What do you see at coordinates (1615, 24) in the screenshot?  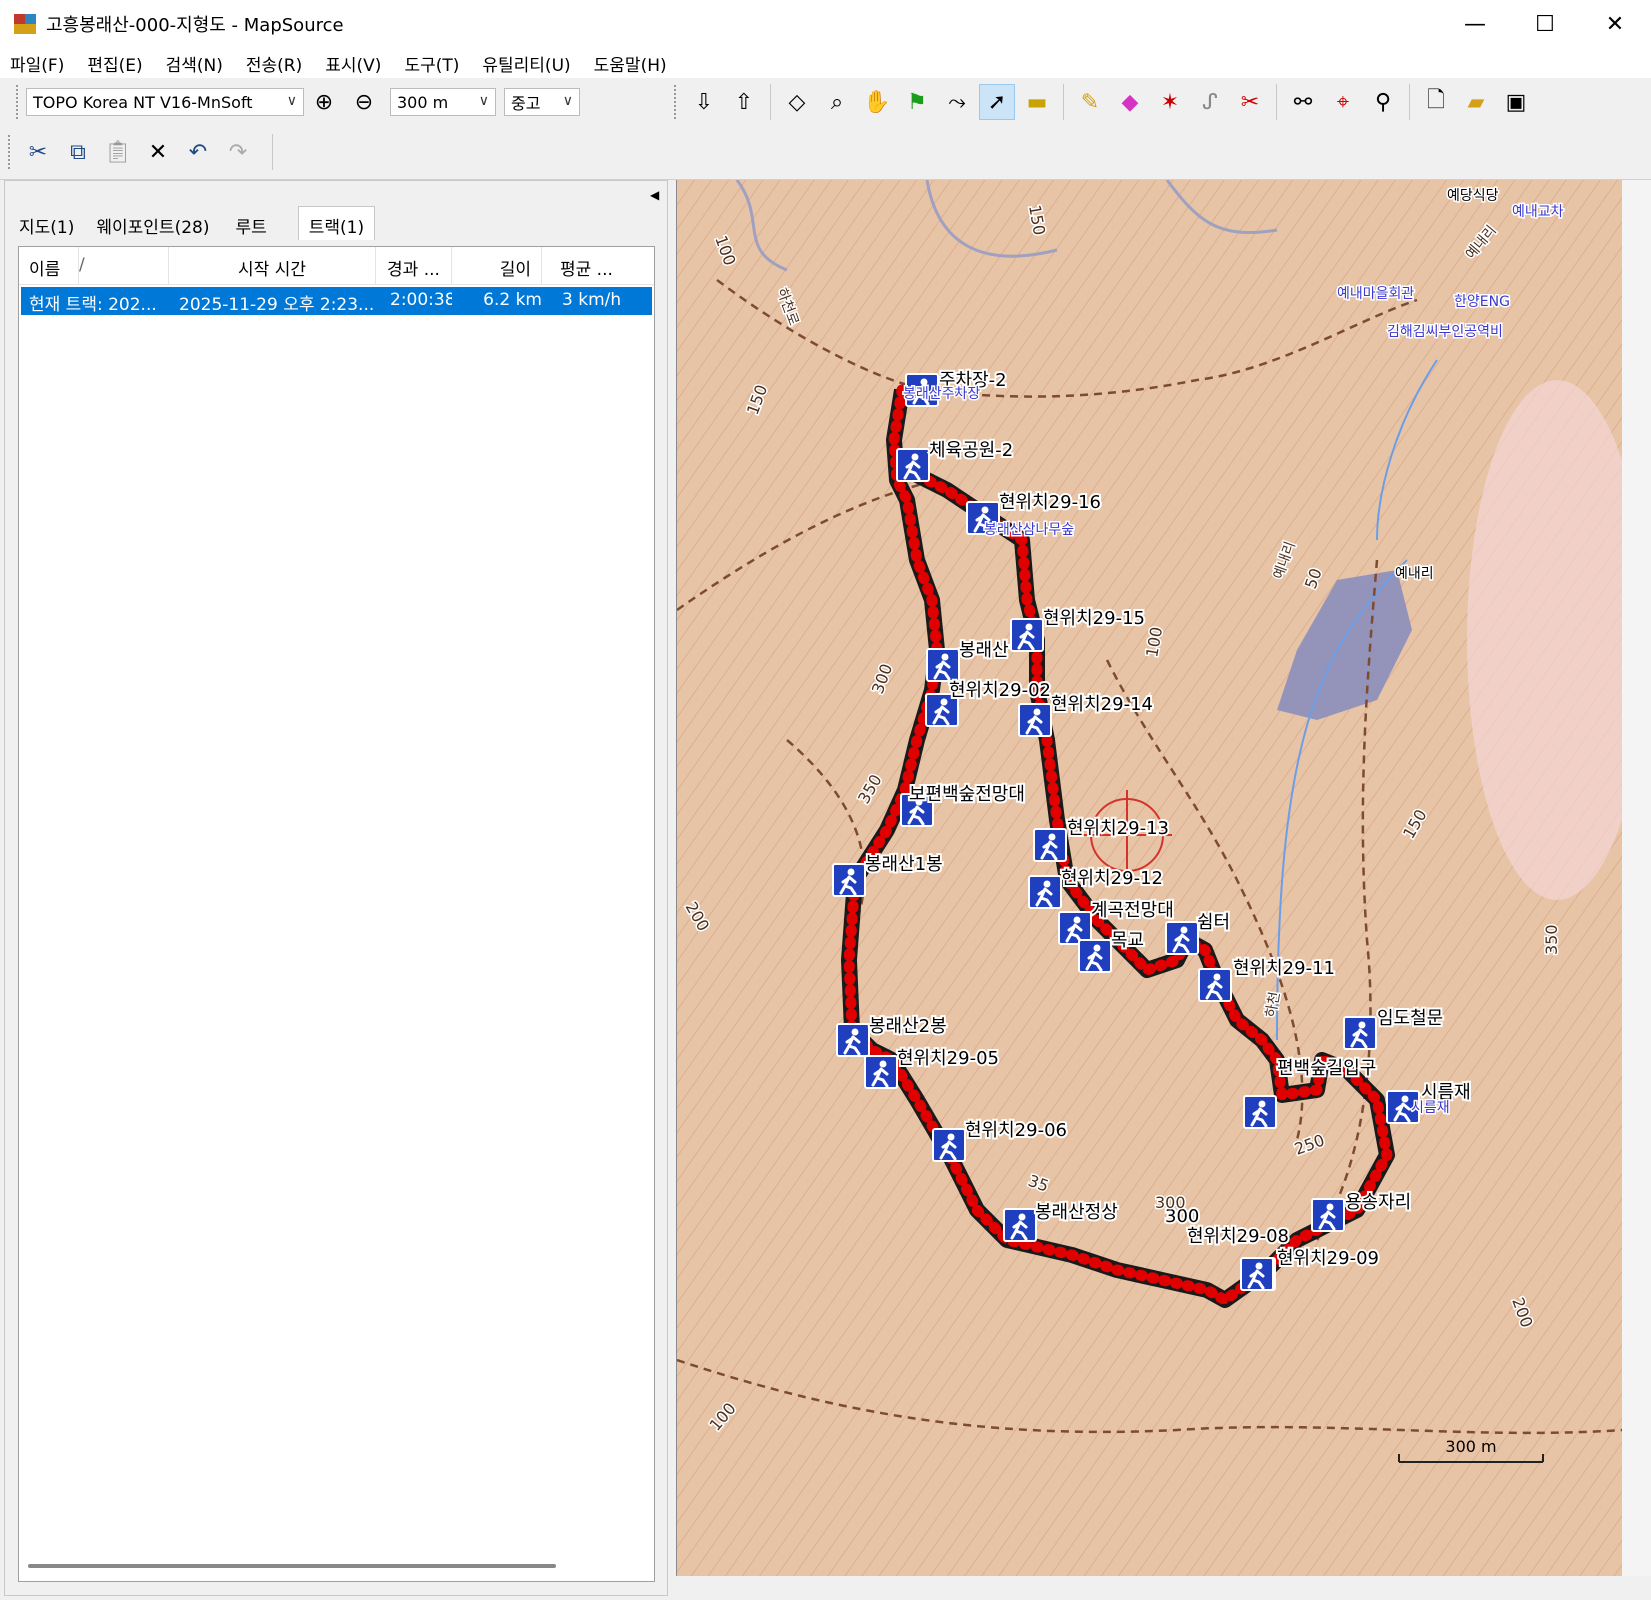 I see `close-button: ✕` at bounding box center [1615, 24].